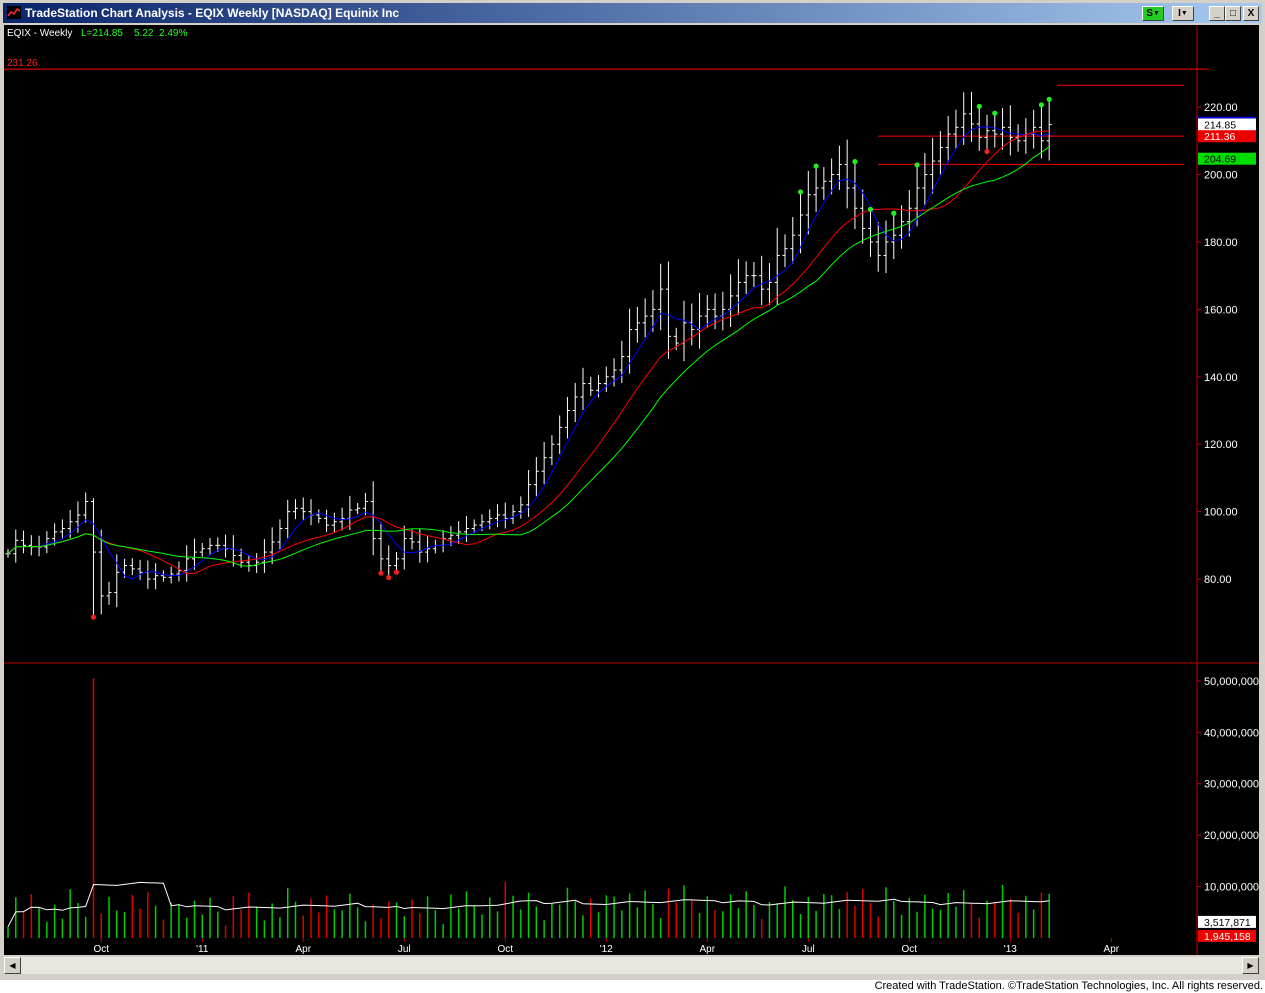  What do you see at coordinates (22, 63) in the screenshot?
I see `top-line-label: 231.26` at bounding box center [22, 63].